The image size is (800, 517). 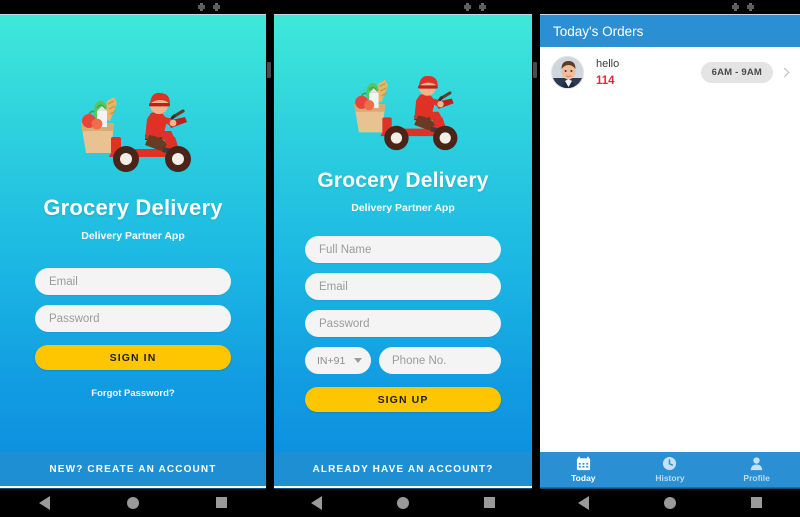 What do you see at coordinates (403, 470) in the screenshot?
I see `already-have-account-banner: ALREADY HAVE AN ACCOUNT?` at bounding box center [403, 470].